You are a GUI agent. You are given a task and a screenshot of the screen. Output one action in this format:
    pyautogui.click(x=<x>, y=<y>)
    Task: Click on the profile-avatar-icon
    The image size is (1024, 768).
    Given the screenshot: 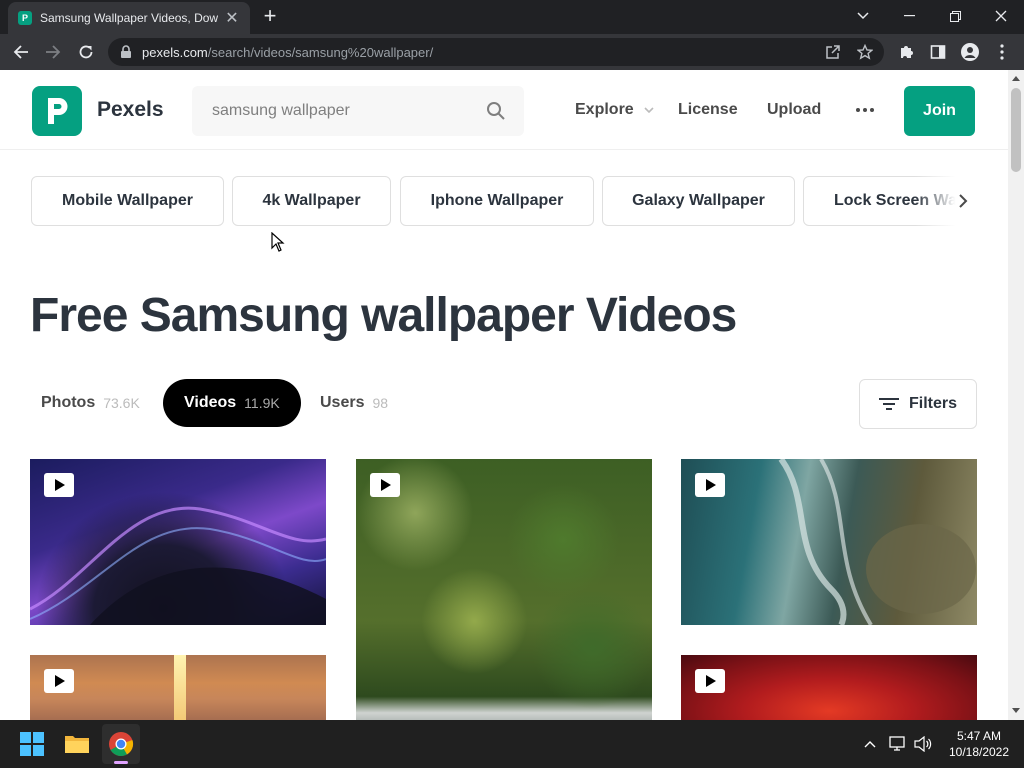 What is the action you would take?
    pyautogui.click(x=970, y=52)
    